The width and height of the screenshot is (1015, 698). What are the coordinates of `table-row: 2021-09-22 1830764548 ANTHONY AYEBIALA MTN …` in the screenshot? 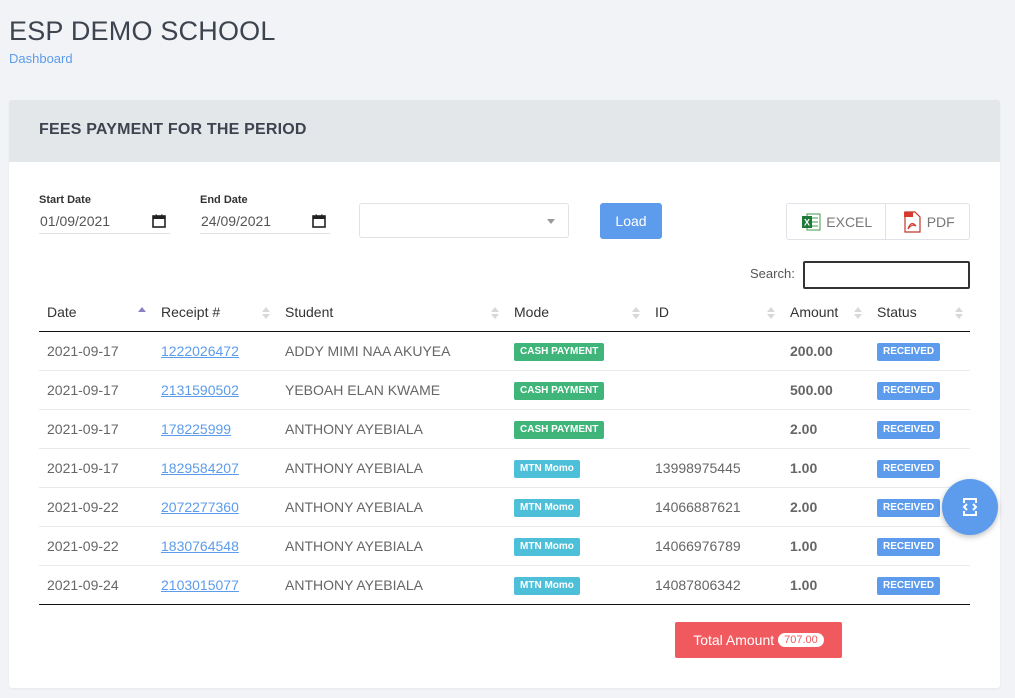 It's located at (504, 546).